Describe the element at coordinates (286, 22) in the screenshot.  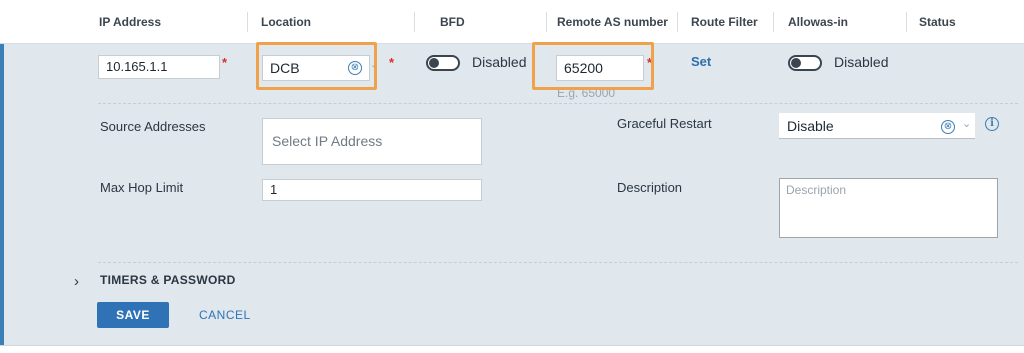
I see `column-header-location: Location` at that location.